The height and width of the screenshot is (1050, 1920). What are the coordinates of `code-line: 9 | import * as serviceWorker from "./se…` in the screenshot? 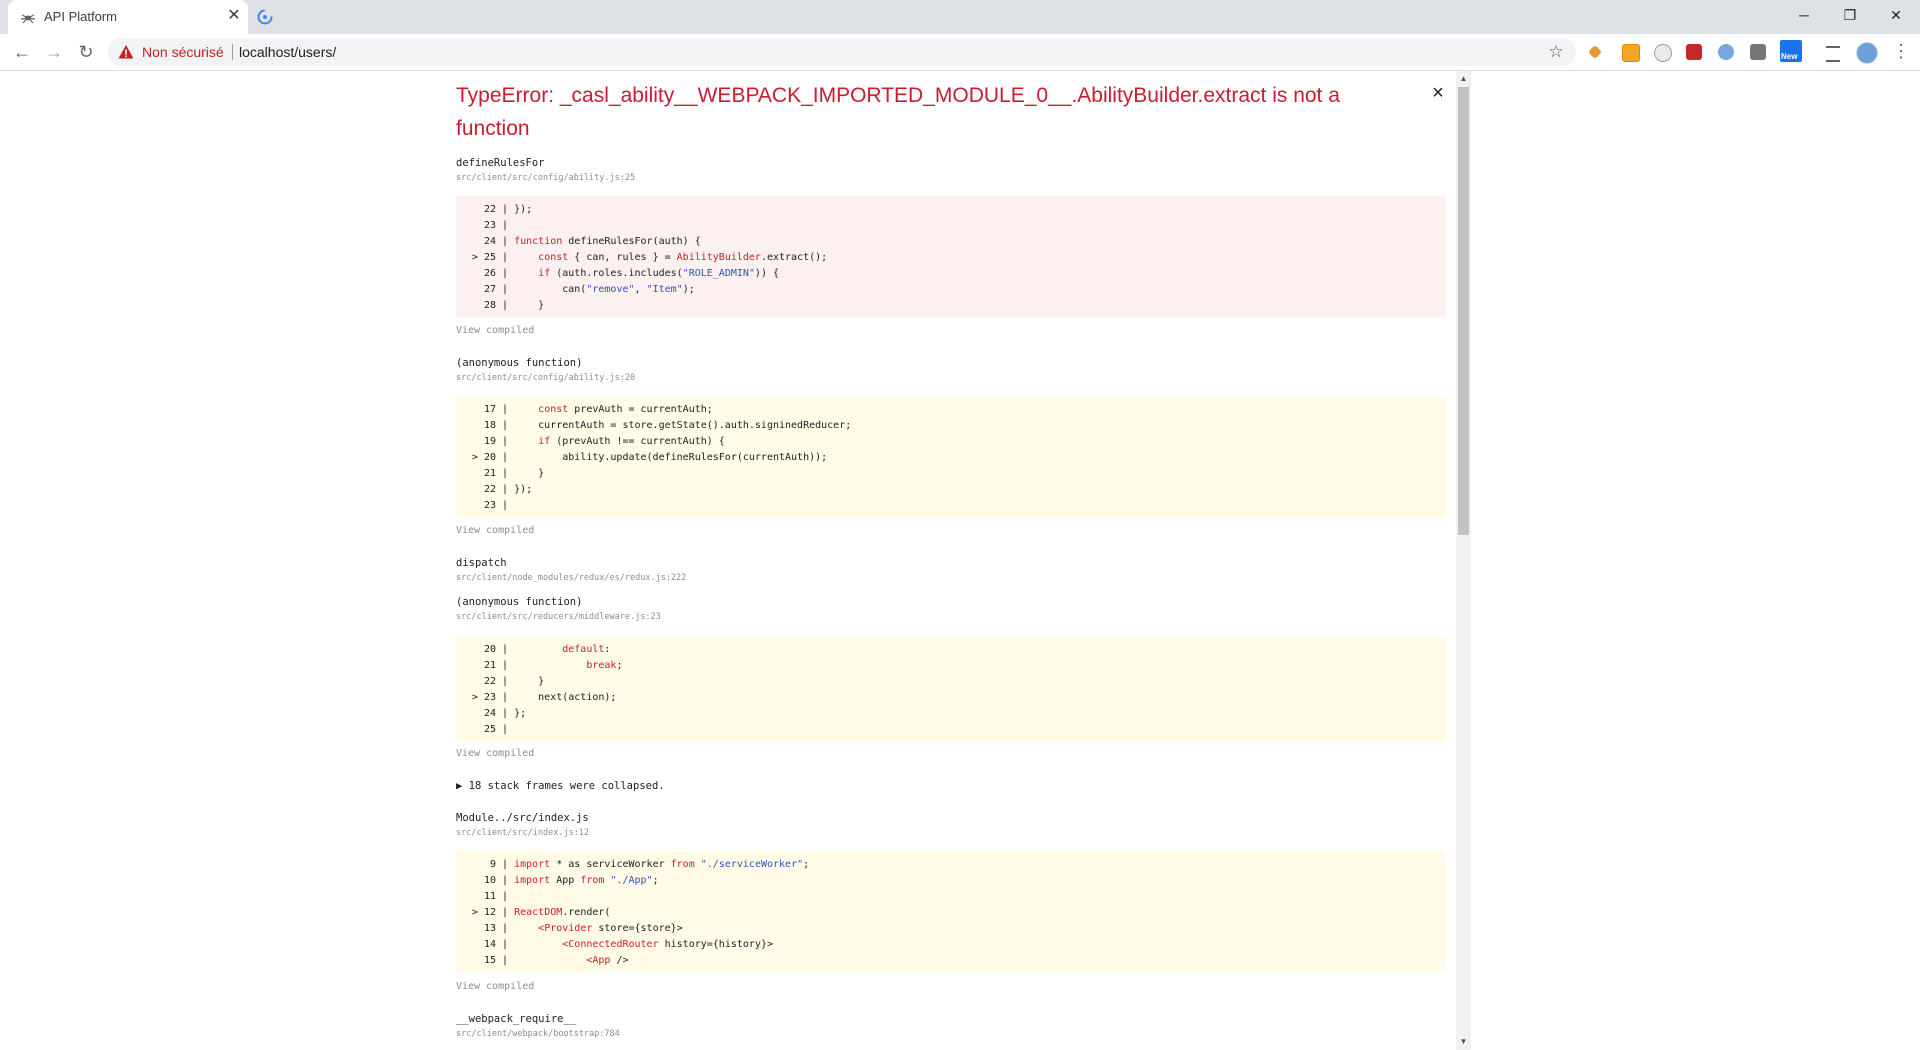 It's located at (640, 864).